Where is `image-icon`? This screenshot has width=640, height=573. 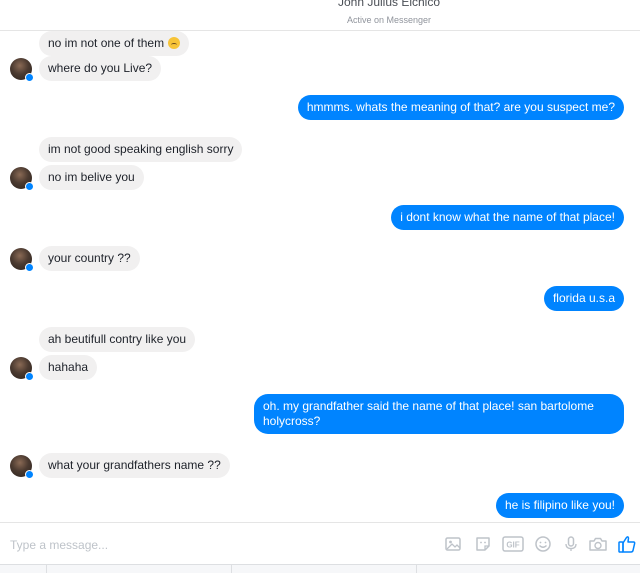
image-icon is located at coordinates (453, 544).